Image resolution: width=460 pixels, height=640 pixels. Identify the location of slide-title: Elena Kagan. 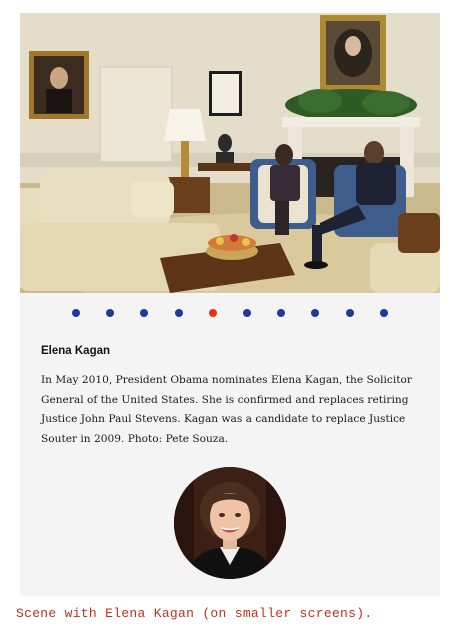
(76, 351).